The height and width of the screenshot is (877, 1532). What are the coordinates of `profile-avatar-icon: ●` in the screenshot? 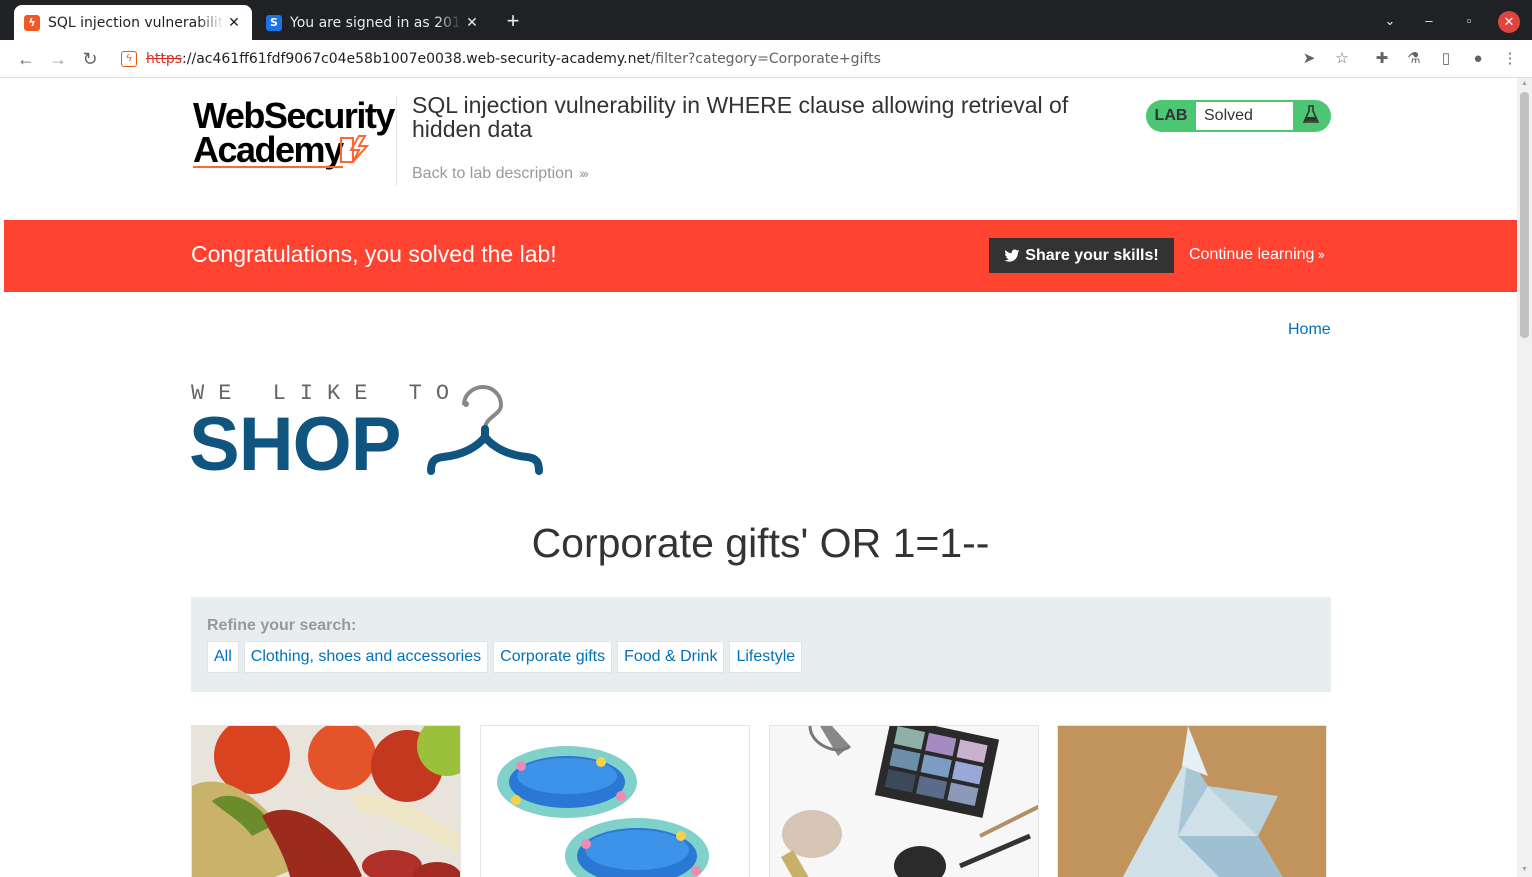 It's located at (1478, 59).